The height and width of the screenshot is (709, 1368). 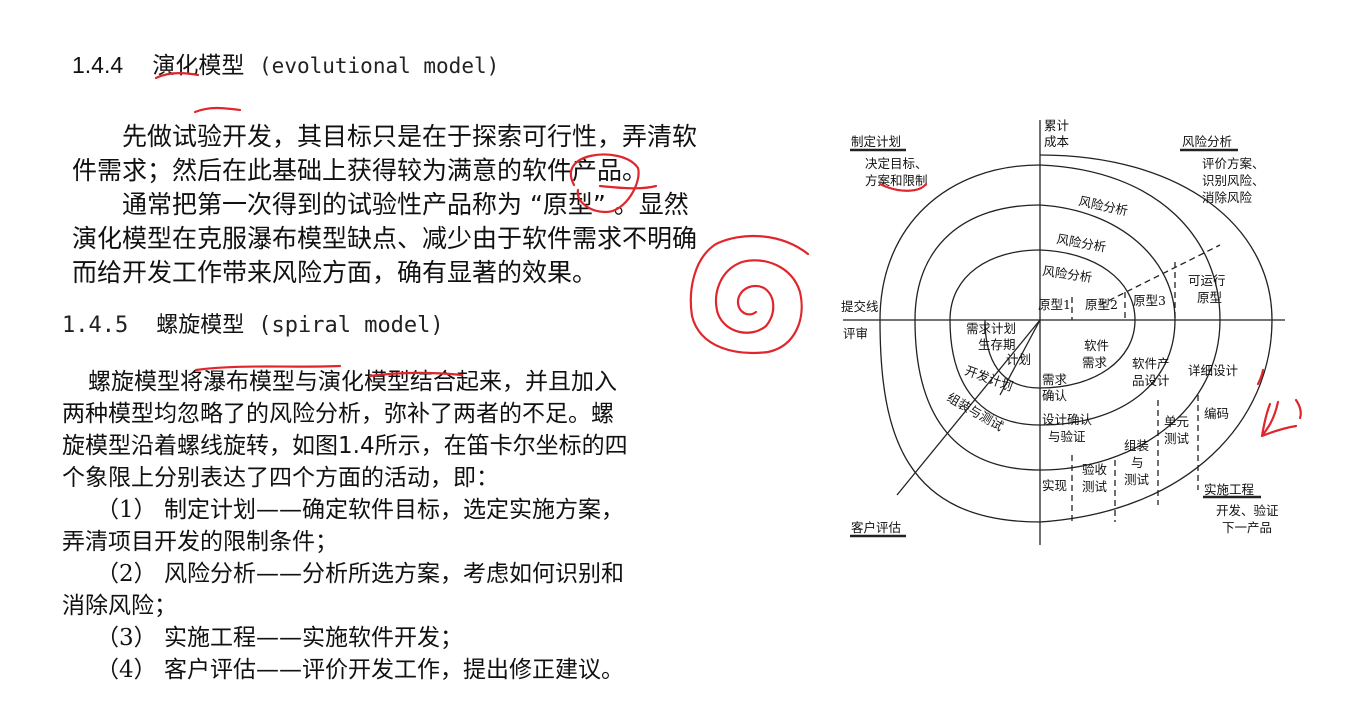 I want to click on step-label: 软件产, so click(x=1151, y=363).